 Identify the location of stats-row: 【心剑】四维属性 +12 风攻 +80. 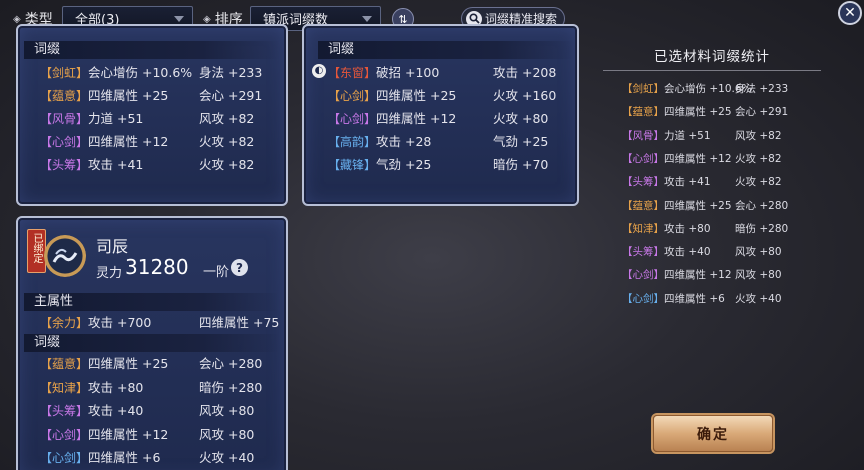
(702, 275).